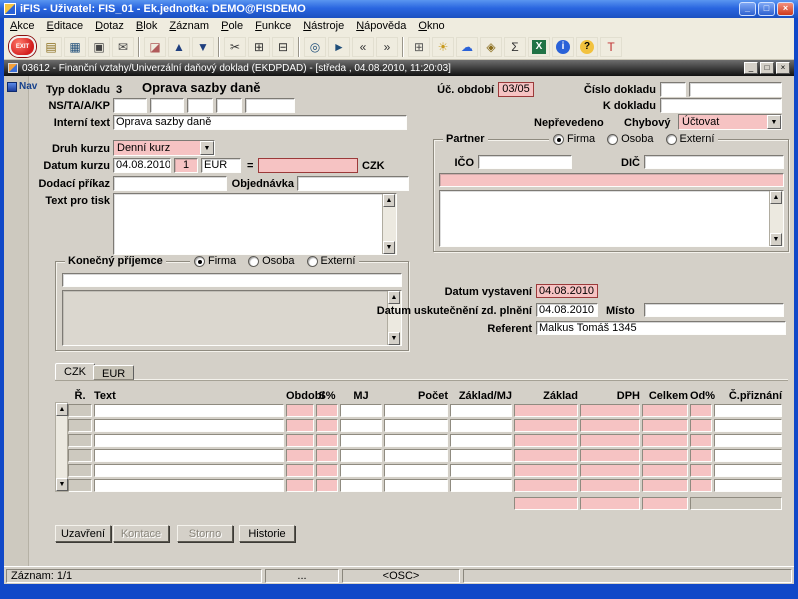  What do you see at coordinates (665, 440) in the screenshot?
I see `grid-cell-r2-c9` at bounding box center [665, 440].